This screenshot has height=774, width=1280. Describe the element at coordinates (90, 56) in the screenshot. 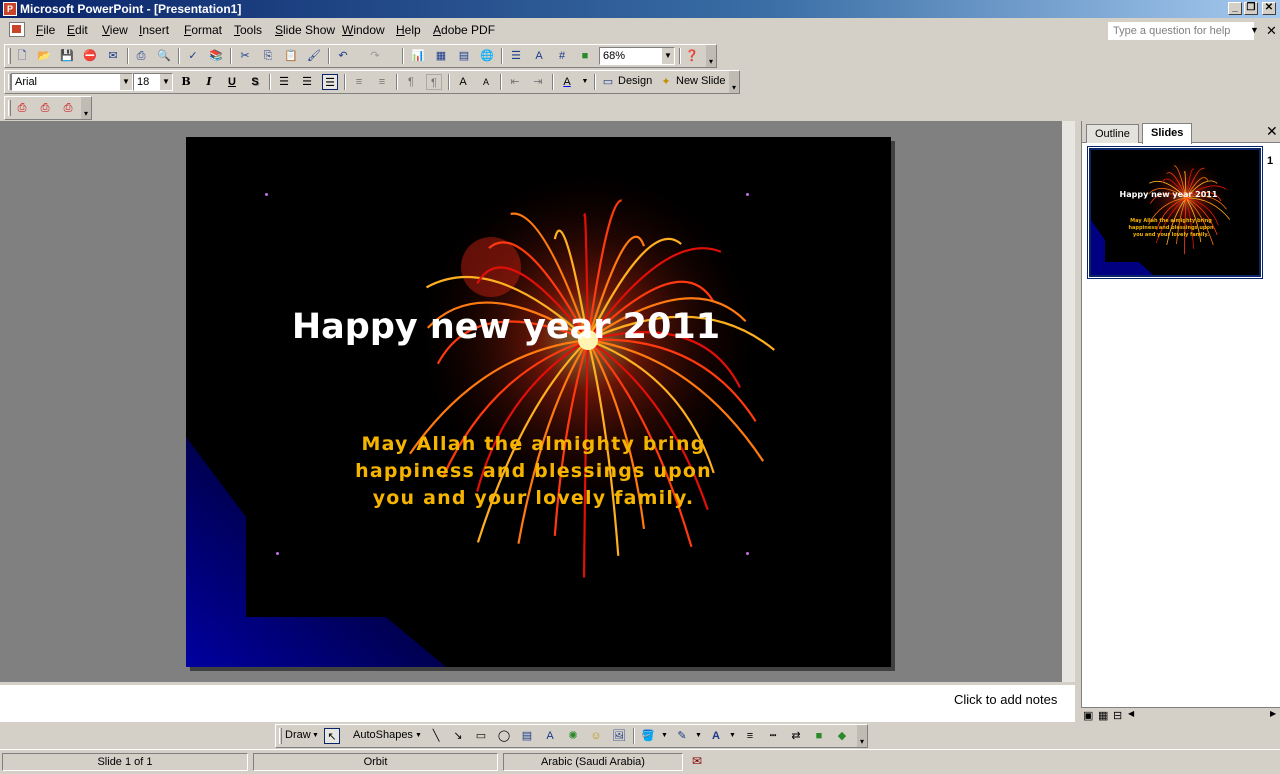

I see `permission-icon: ⛔` at that location.